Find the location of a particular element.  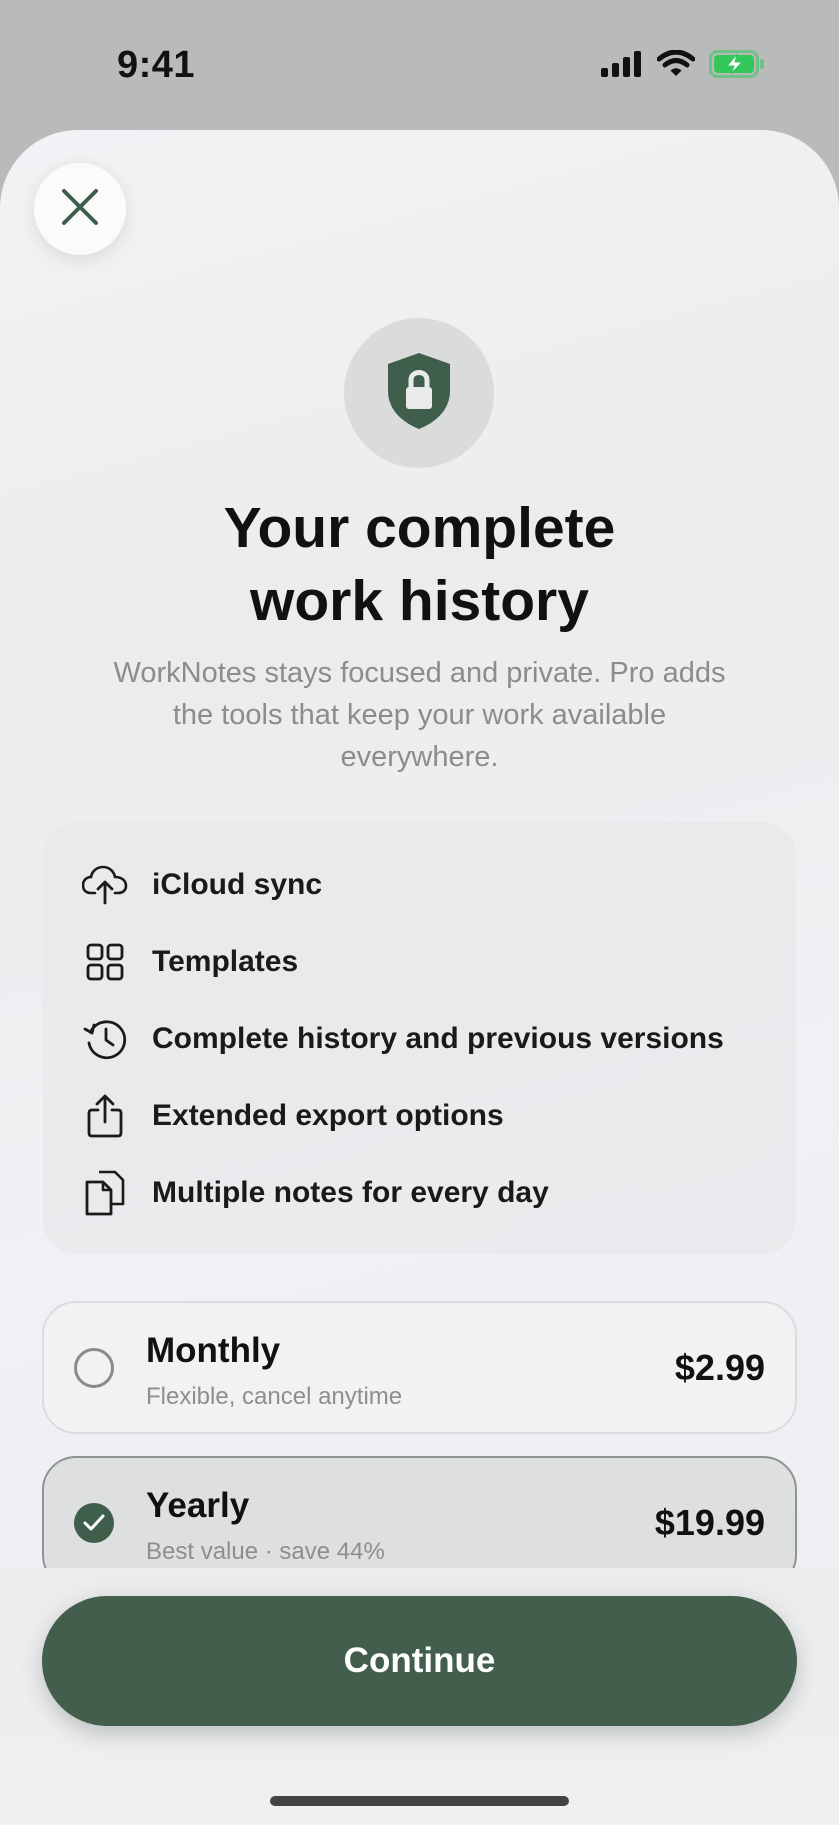

plan-price: $2.99 is located at coordinates (719, 1367).